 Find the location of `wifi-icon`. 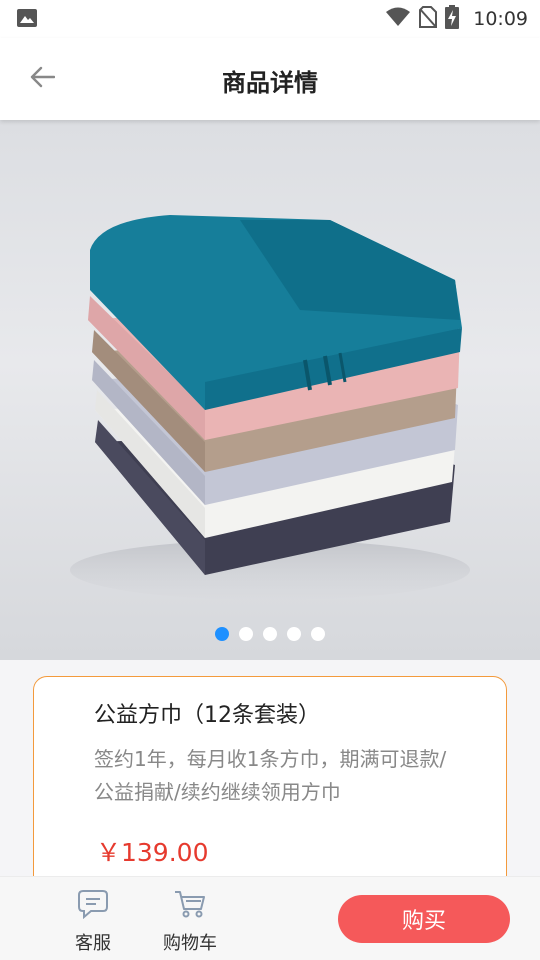

wifi-icon is located at coordinates (398, 19).